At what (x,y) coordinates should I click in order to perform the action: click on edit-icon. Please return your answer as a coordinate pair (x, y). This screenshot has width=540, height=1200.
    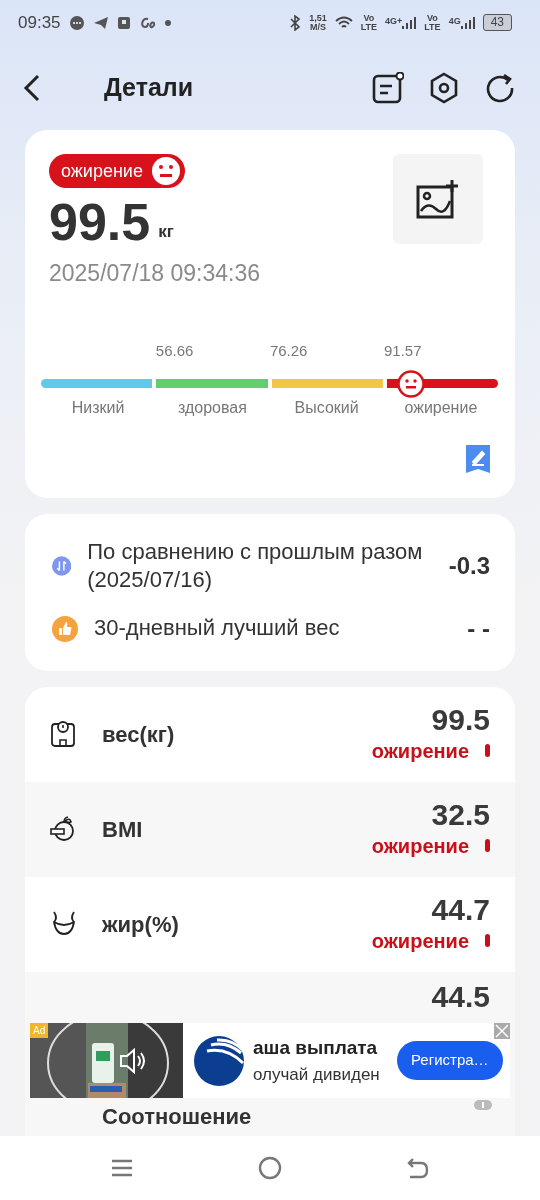
    Looking at the image, I should click on (478, 458).